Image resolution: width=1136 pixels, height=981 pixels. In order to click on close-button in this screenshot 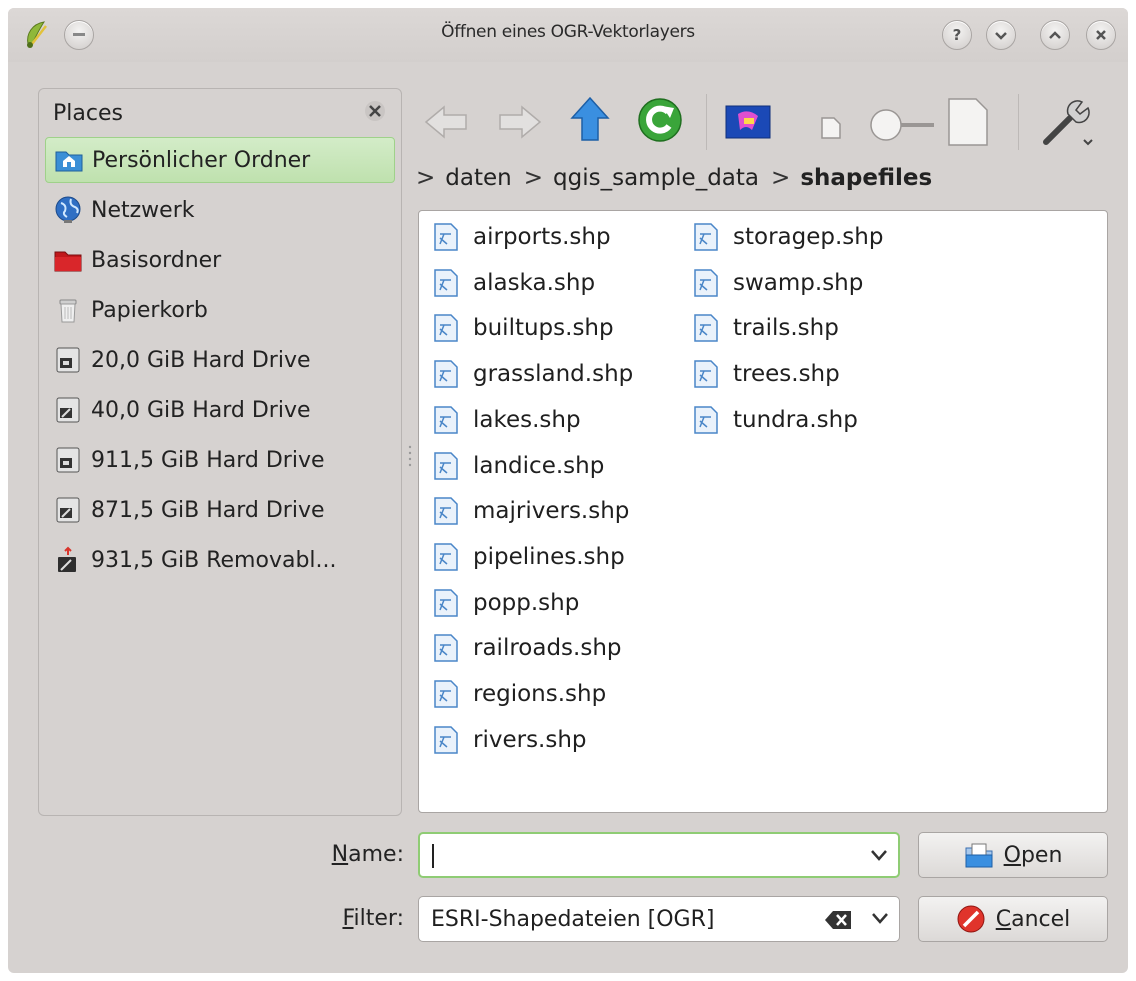, I will do `click(1101, 35)`.